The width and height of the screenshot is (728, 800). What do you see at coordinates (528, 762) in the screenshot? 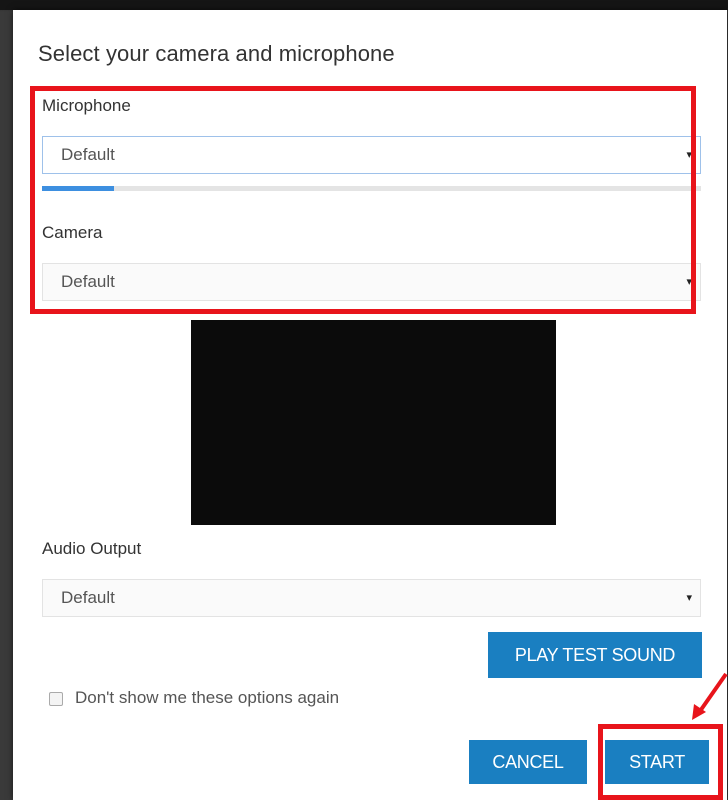
I see `cancel-button: CANCEL` at bounding box center [528, 762].